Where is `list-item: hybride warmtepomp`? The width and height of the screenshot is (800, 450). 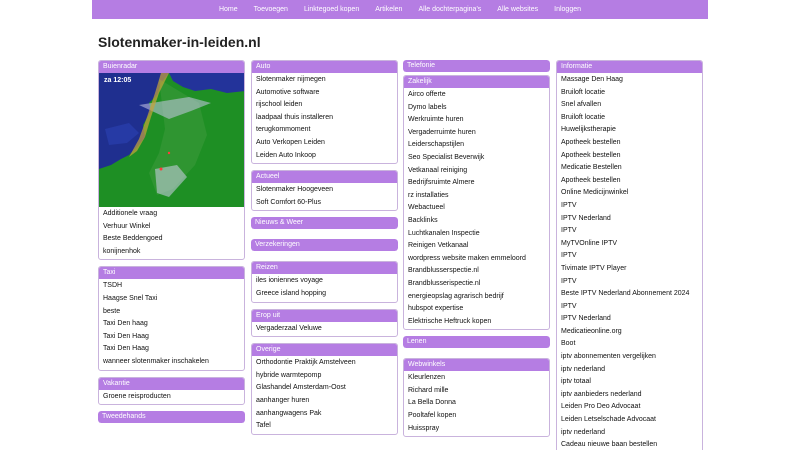 list-item: hybride warmtepomp is located at coordinates (324, 376).